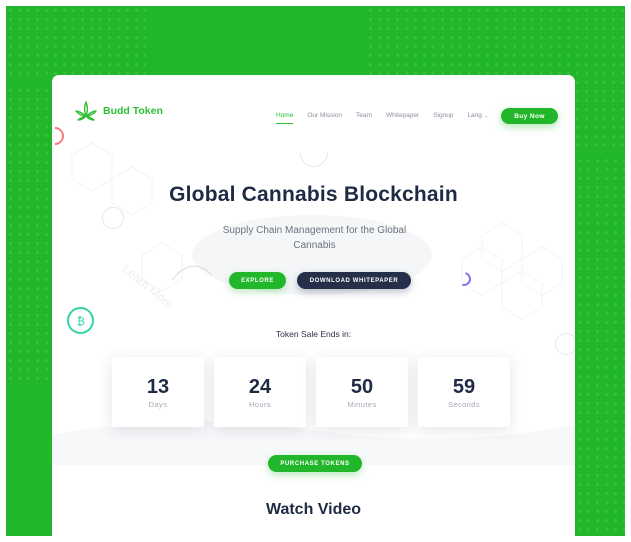 This screenshot has width=631, height=542. Describe the element at coordinates (148, 287) in the screenshot. I see `svg-text: Learn More` at that location.